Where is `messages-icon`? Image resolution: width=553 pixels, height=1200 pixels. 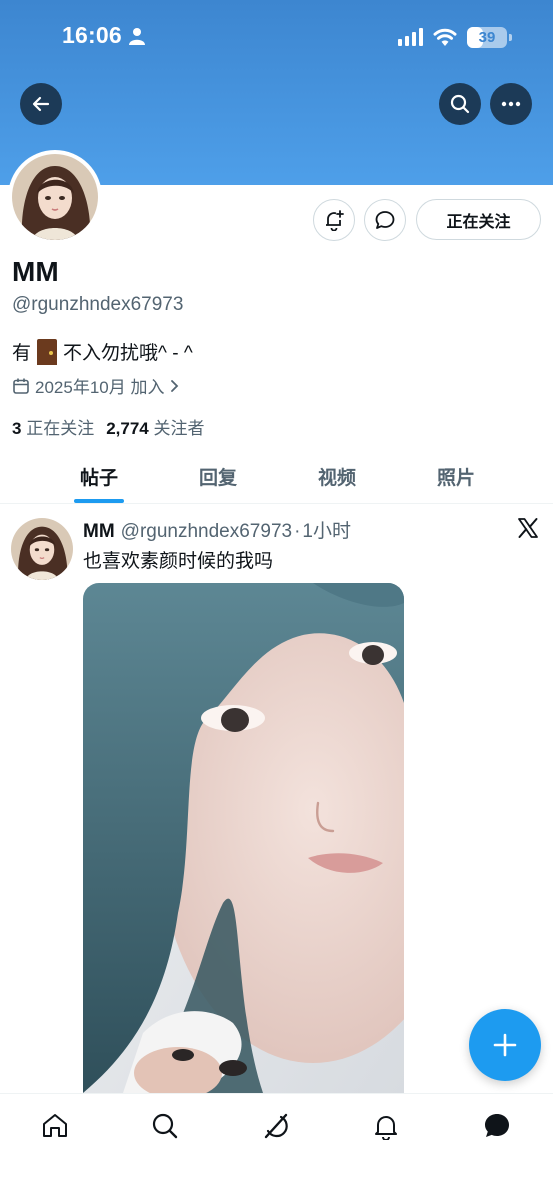
messages-icon is located at coordinates (497, 1125).